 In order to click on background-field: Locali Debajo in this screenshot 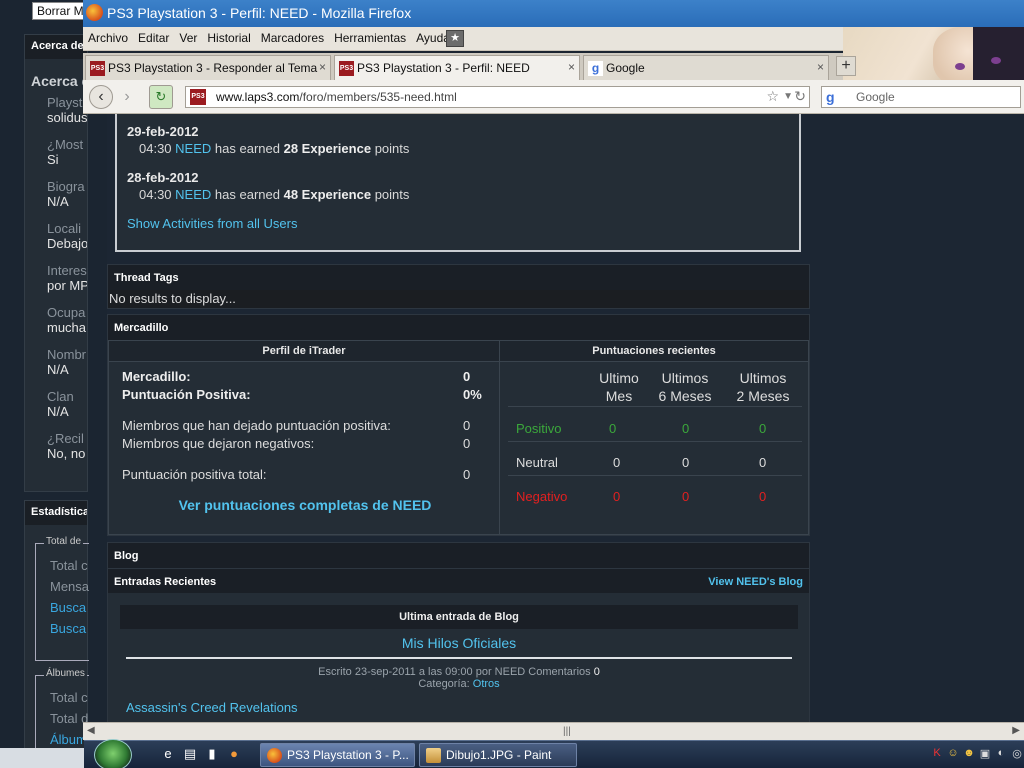, I will do `click(67, 236)`.